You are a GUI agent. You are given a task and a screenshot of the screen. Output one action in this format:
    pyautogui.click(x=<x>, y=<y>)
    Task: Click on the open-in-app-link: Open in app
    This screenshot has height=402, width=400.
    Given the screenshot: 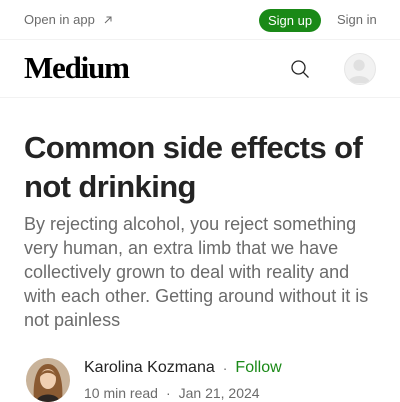 What is the action you would take?
    pyautogui.click(x=68, y=19)
    